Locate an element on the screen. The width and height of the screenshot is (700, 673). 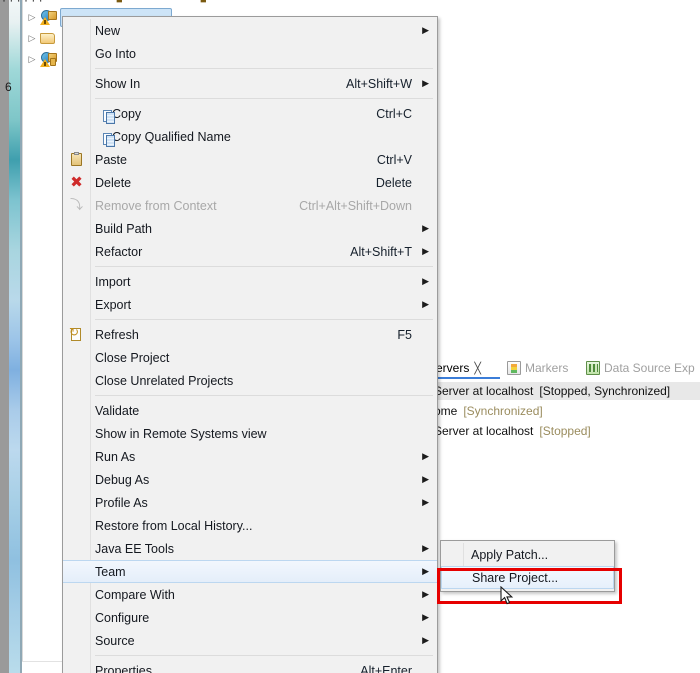
server-row: Server at localhost [Stopped] is located at coordinates (512, 431).